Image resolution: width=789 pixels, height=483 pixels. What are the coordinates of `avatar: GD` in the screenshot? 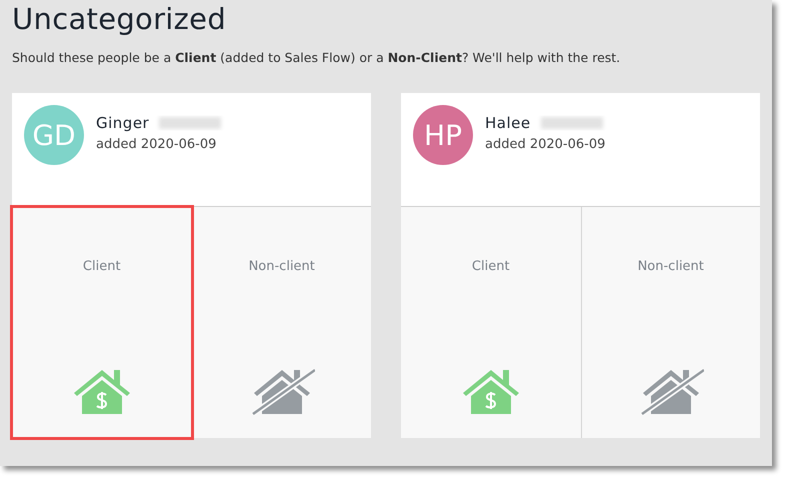 It's located at (54, 135).